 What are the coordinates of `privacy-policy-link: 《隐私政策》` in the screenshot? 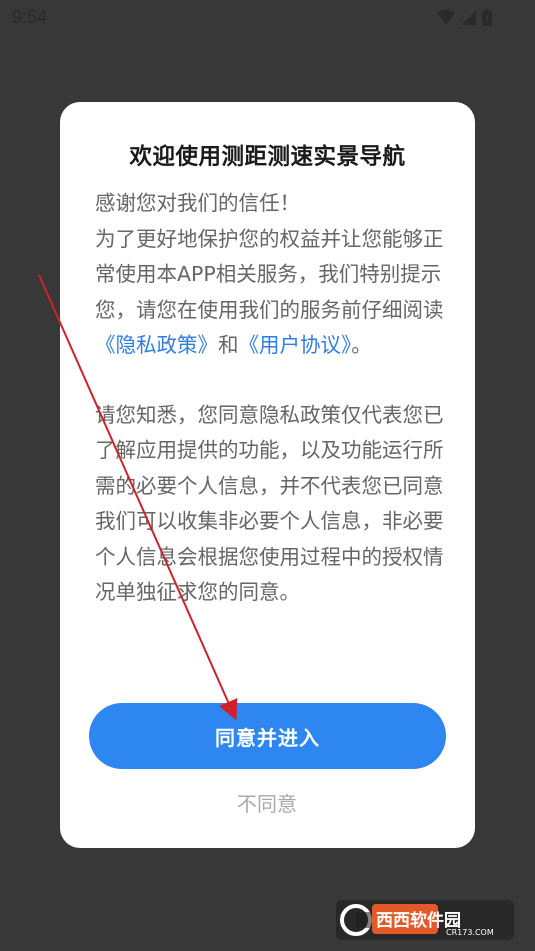 It's located at (156, 345).